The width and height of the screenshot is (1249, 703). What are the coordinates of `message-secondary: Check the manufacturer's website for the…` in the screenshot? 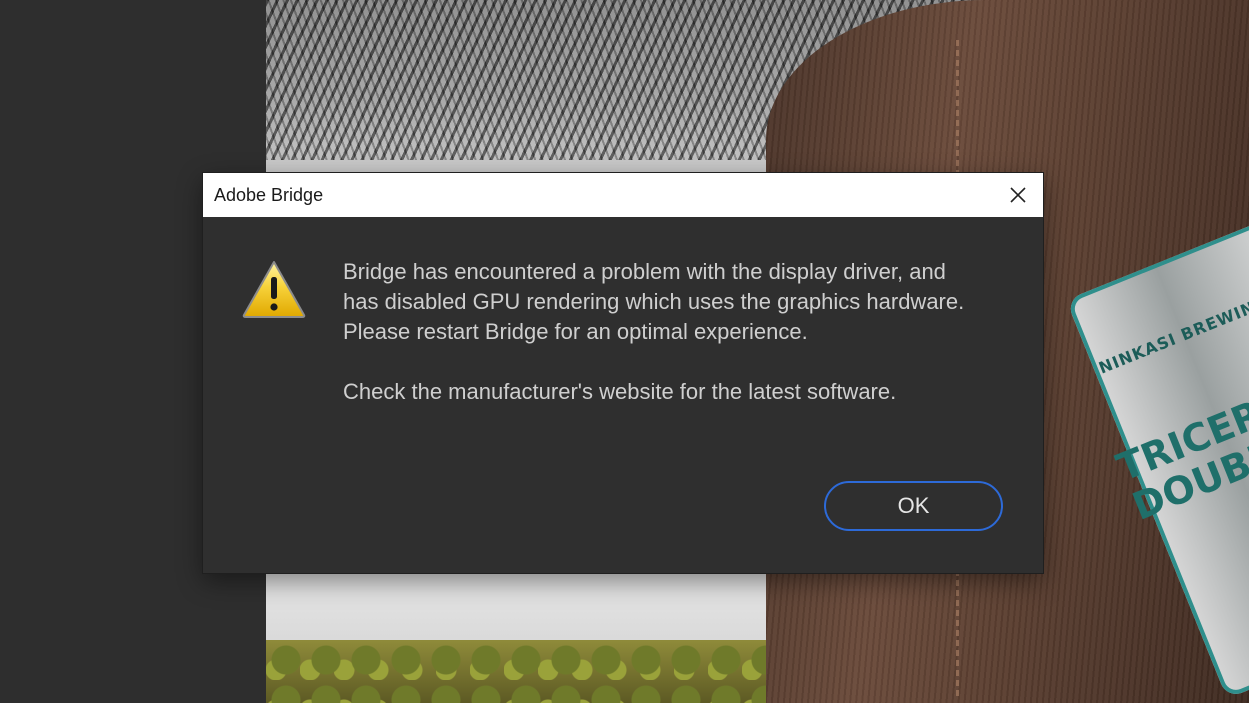 It's located at (620, 391).